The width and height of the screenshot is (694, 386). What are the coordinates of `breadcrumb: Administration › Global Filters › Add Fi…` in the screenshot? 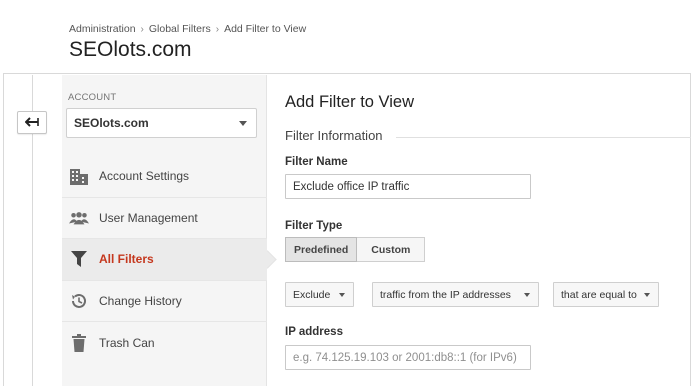 It's located at (187, 29).